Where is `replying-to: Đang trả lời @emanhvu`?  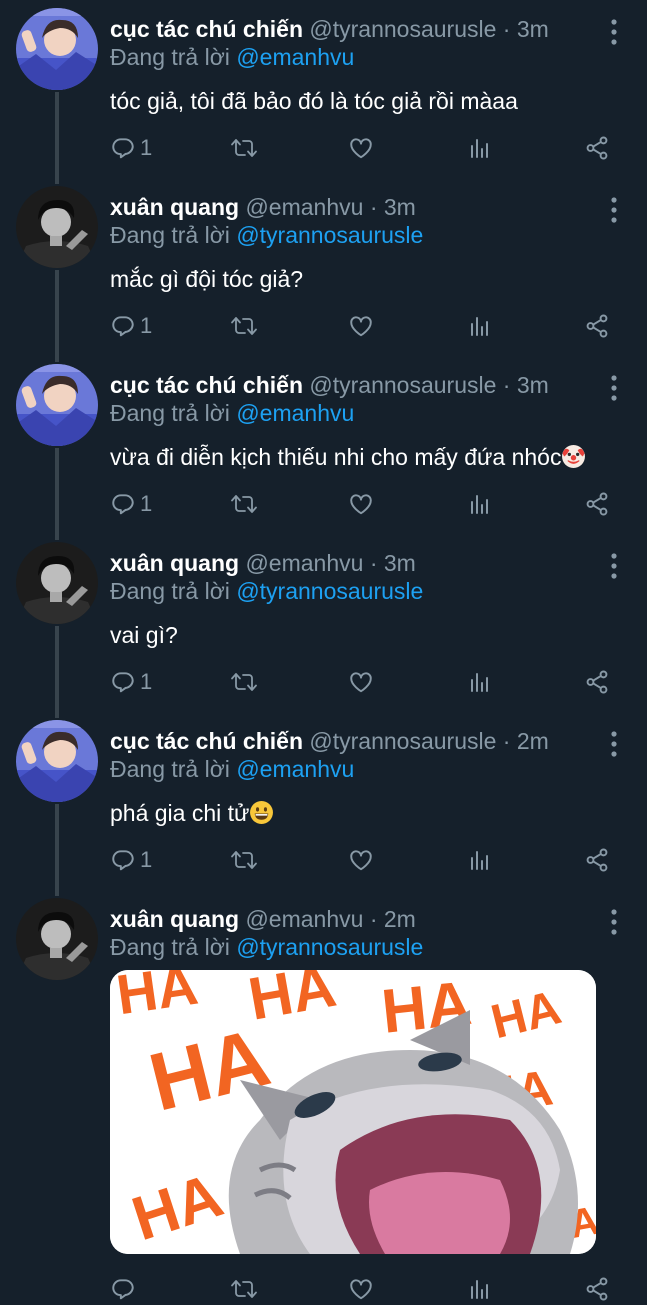 replying-to: Đang trả lời @emanhvu is located at coordinates (232, 769).